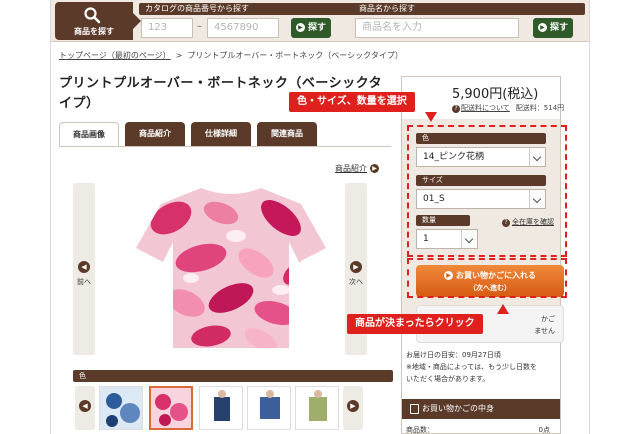 The height and width of the screenshot is (434, 640). What do you see at coordinates (487, 191) in the screenshot?
I see `options-highlight-box` at bounding box center [487, 191].